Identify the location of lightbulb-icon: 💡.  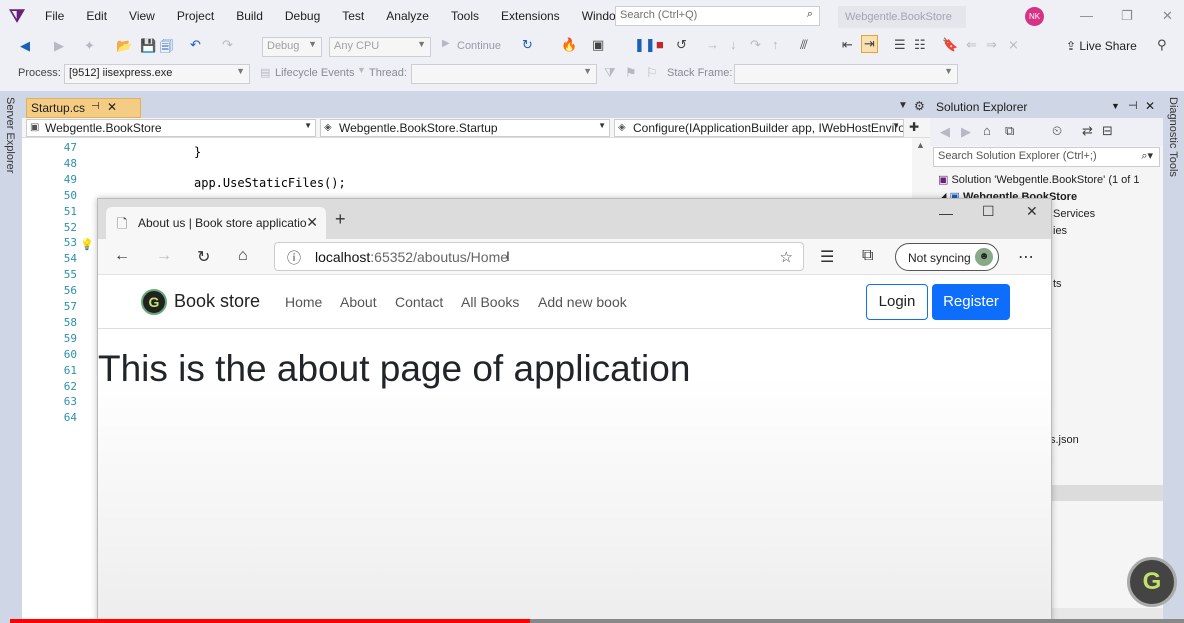
(87, 244).